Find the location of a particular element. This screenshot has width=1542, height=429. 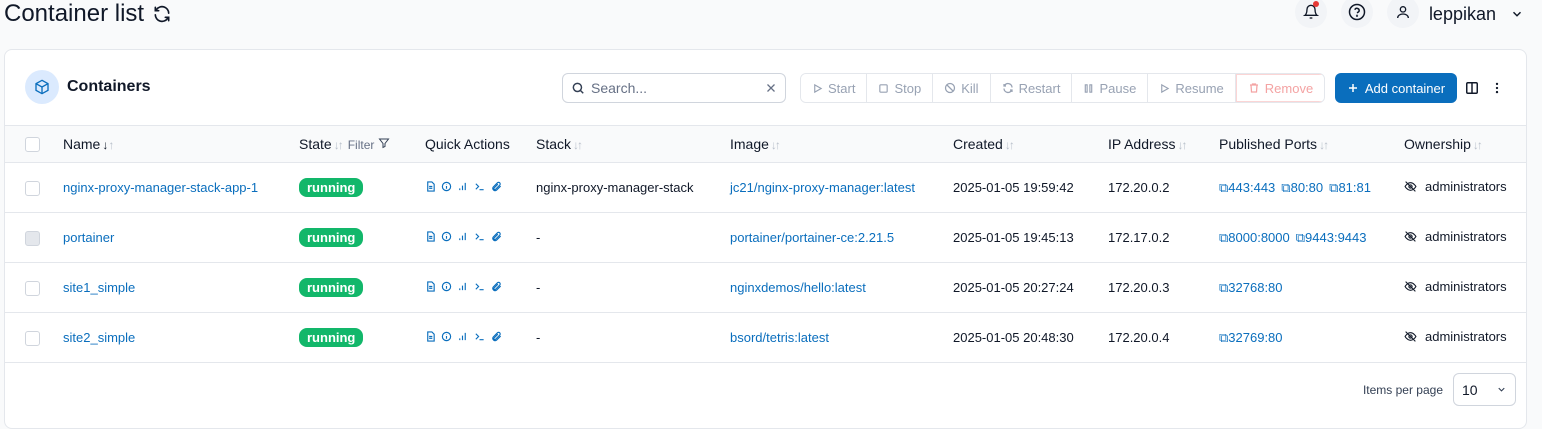

port-link: ⧉81:81 is located at coordinates (1350, 187).